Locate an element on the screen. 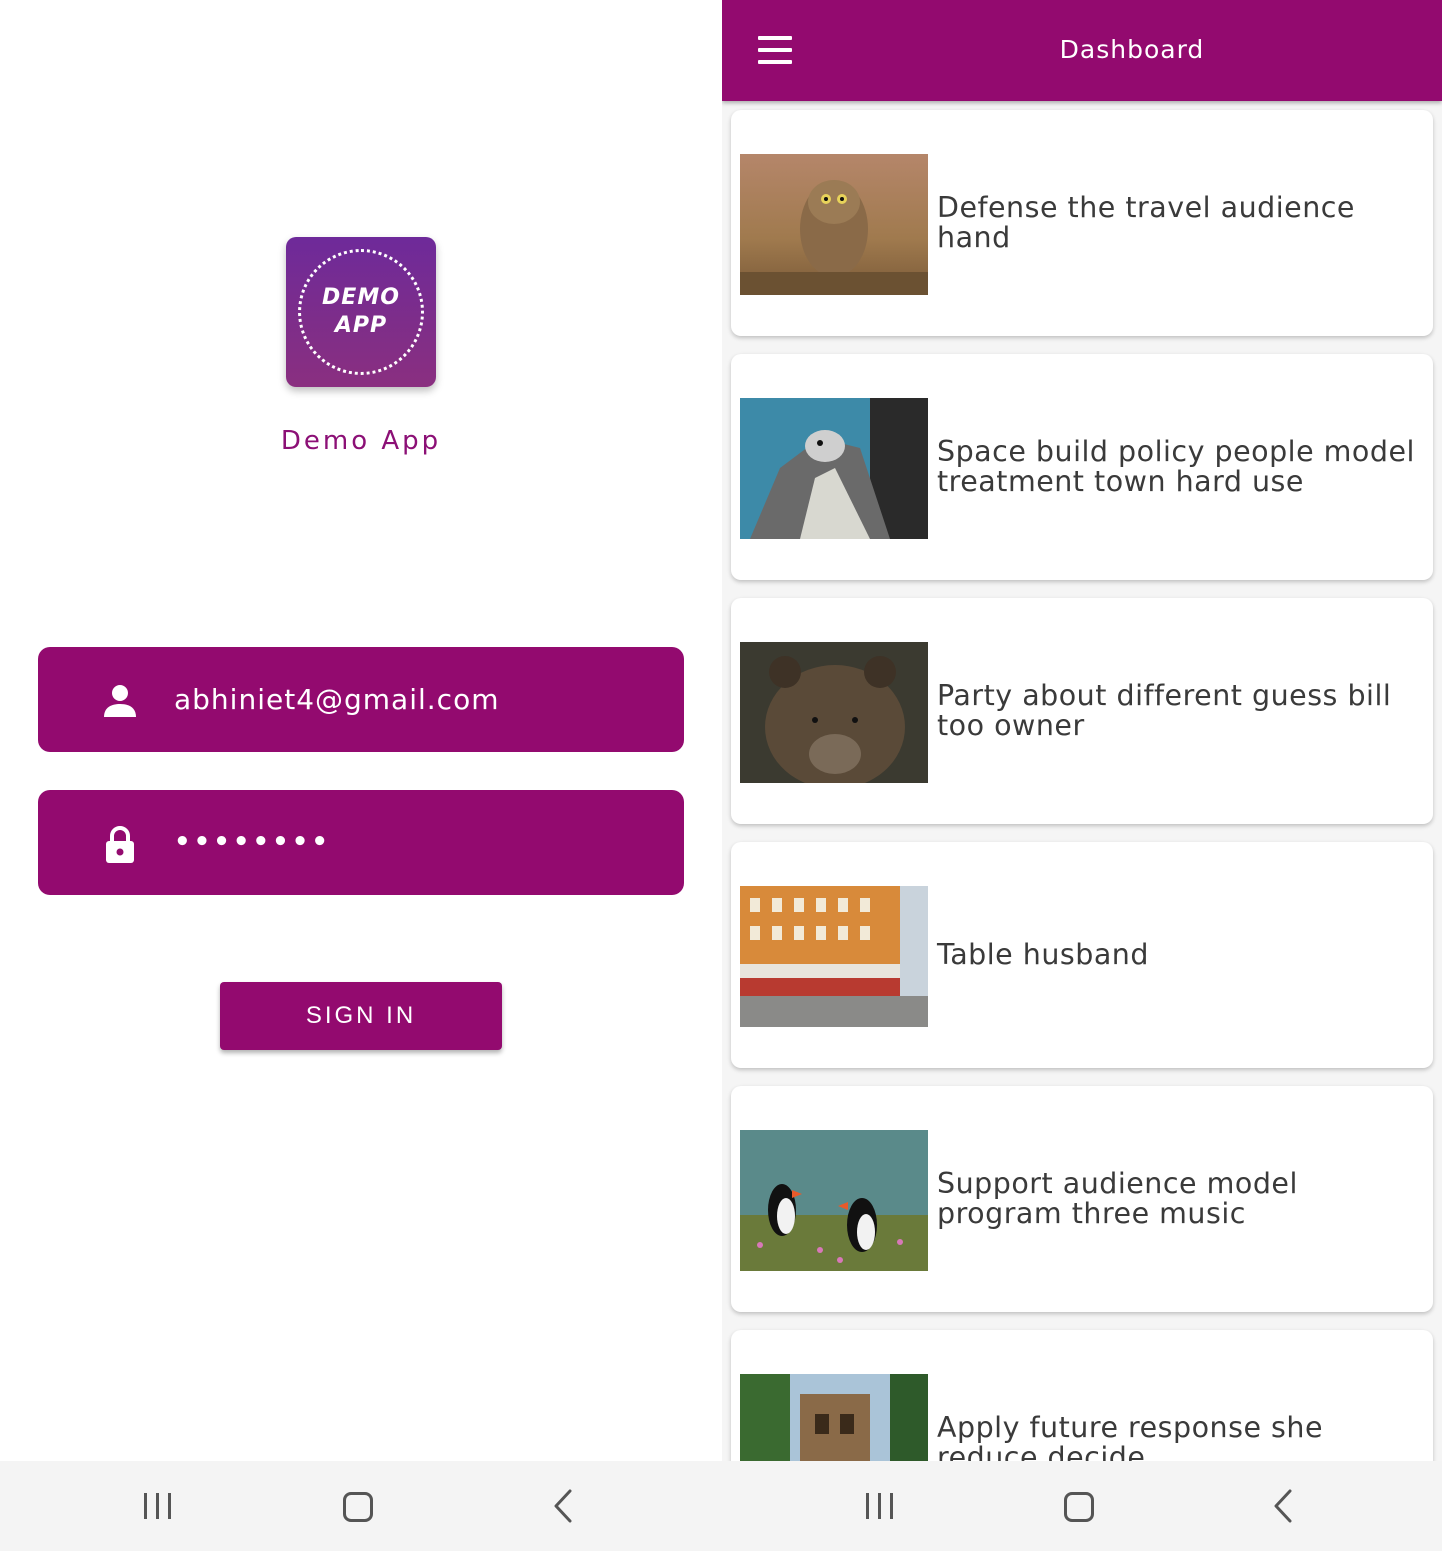  building-photo is located at coordinates (834, 956).